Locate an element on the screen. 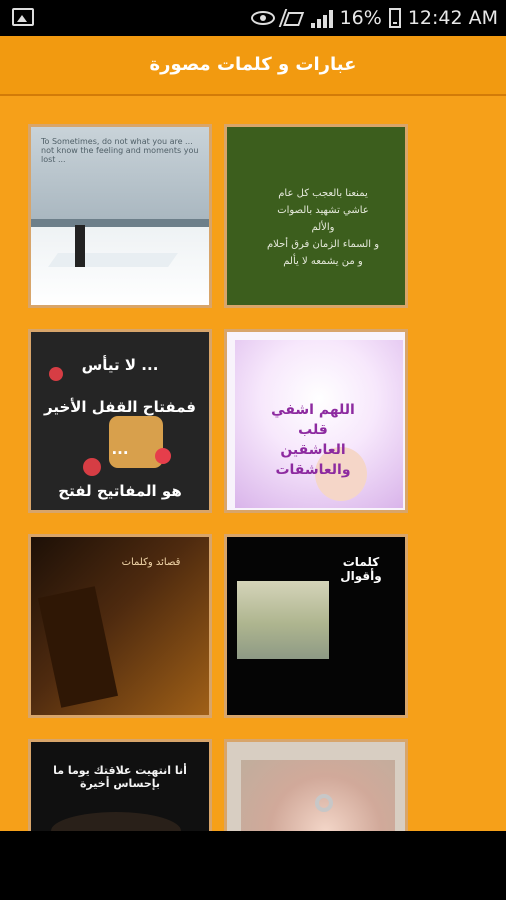  gallery-notification-icon is located at coordinates (23, 17).